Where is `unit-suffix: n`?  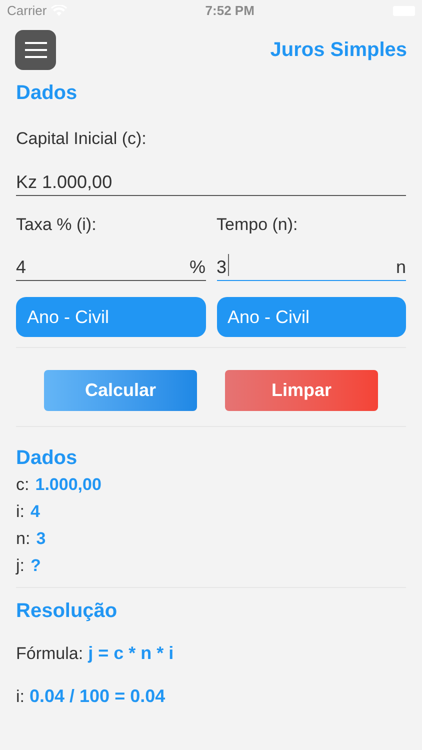 unit-suffix: n is located at coordinates (401, 267).